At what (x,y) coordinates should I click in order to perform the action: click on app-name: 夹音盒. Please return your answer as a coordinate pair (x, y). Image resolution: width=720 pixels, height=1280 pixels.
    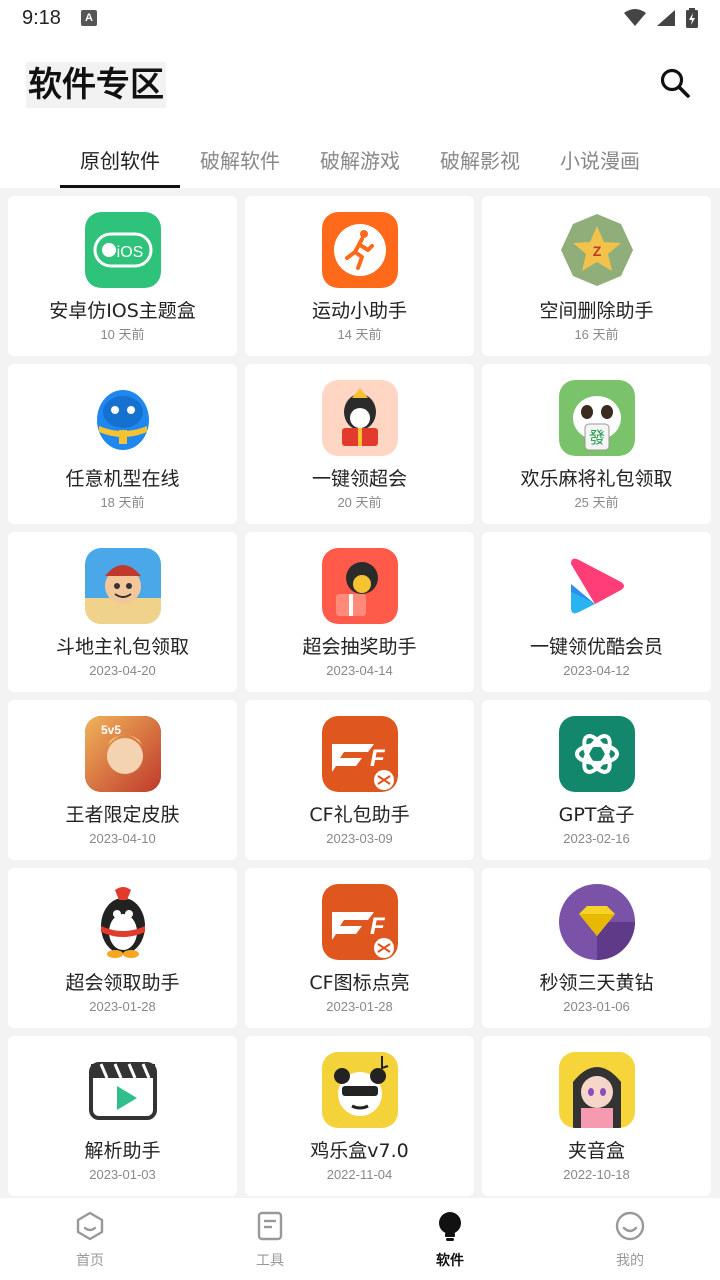
    Looking at the image, I should click on (596, 1151).